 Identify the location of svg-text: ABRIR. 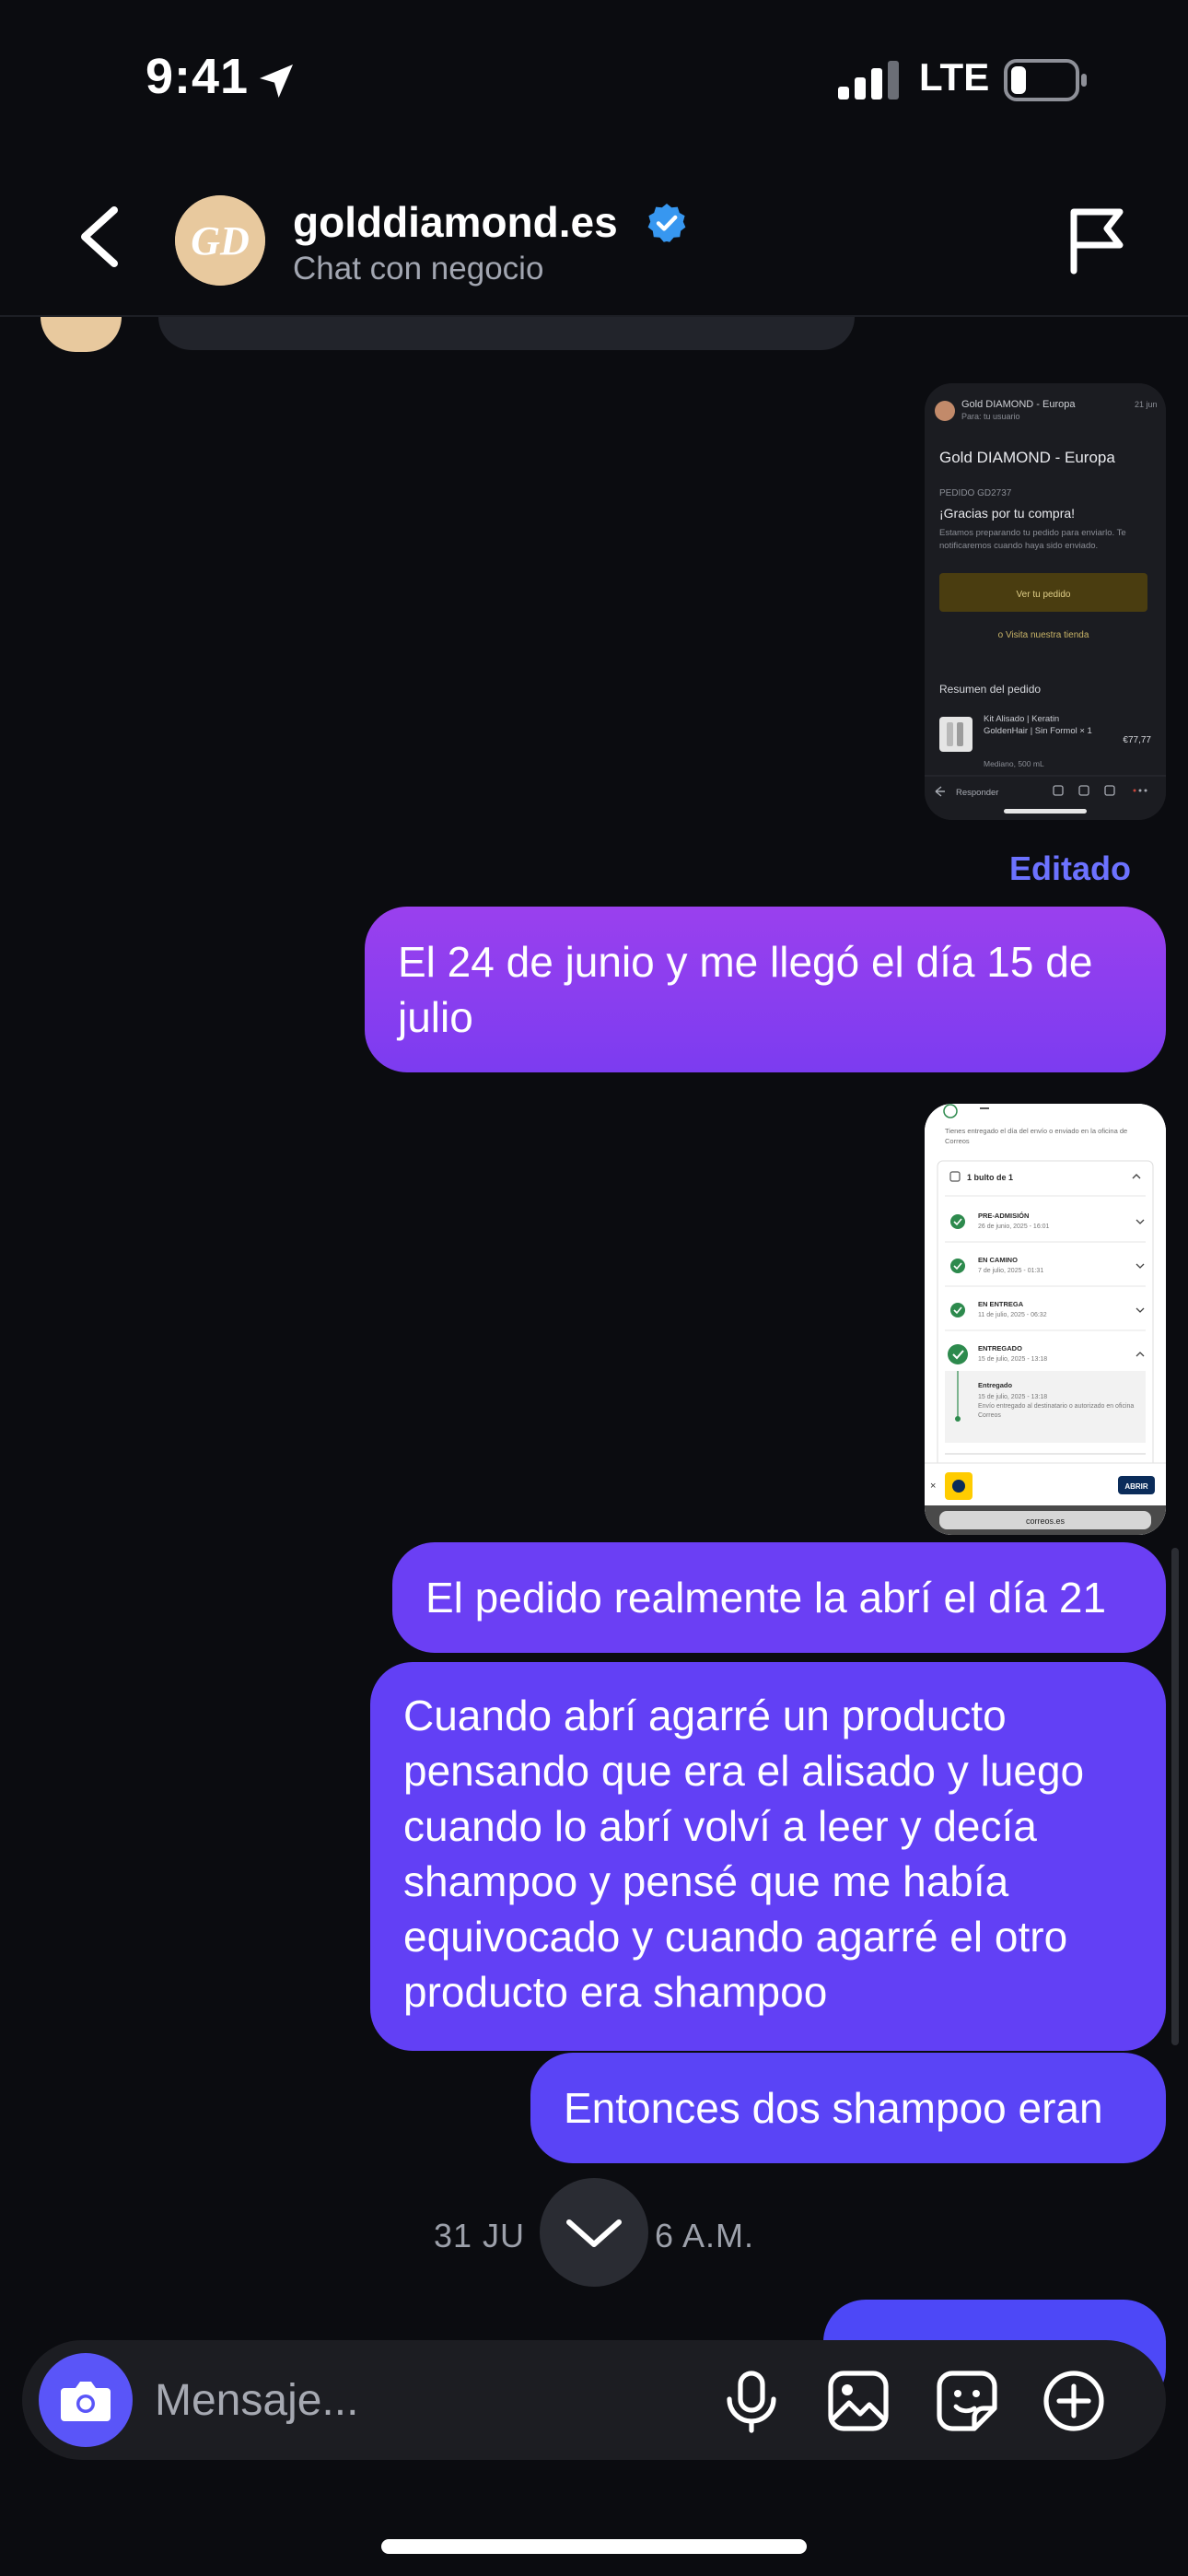
(1136, 1487).